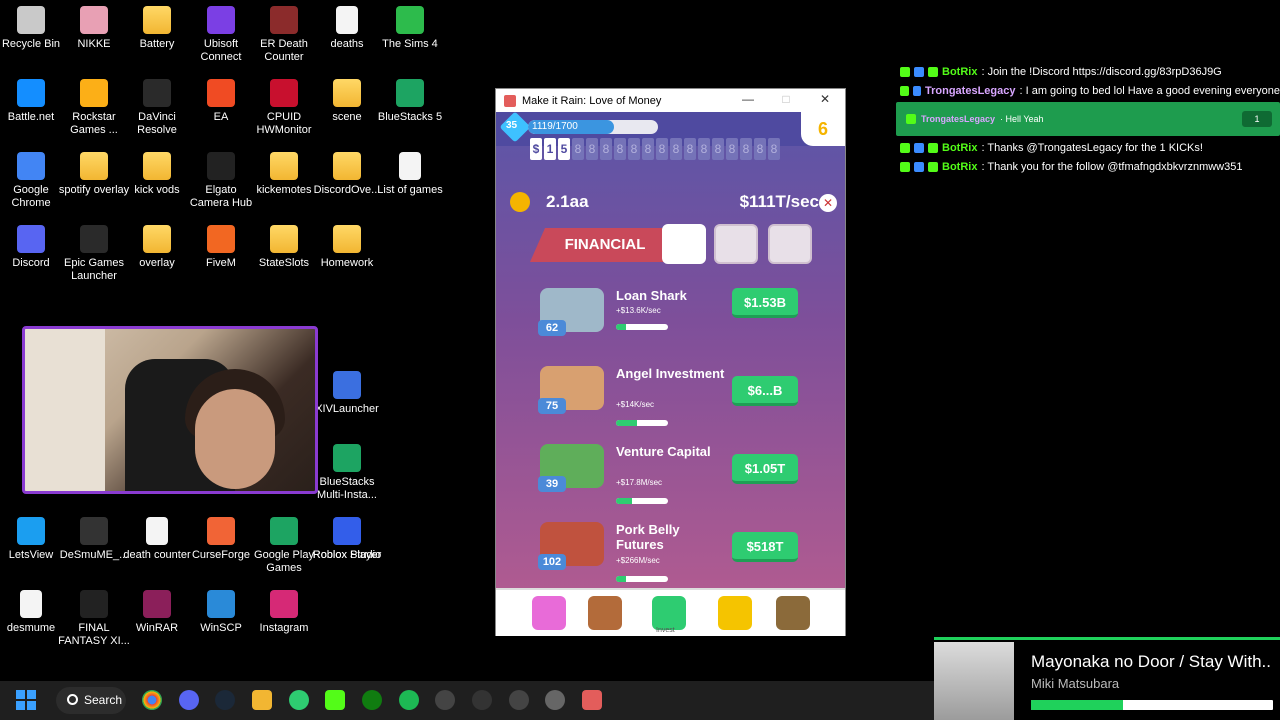 The height and width of the screenshot is (720, 1280). Describe the element at coordinates (284, 612) in the screenshot. I see `desktop-icon-instagram: Instagram` at that location.